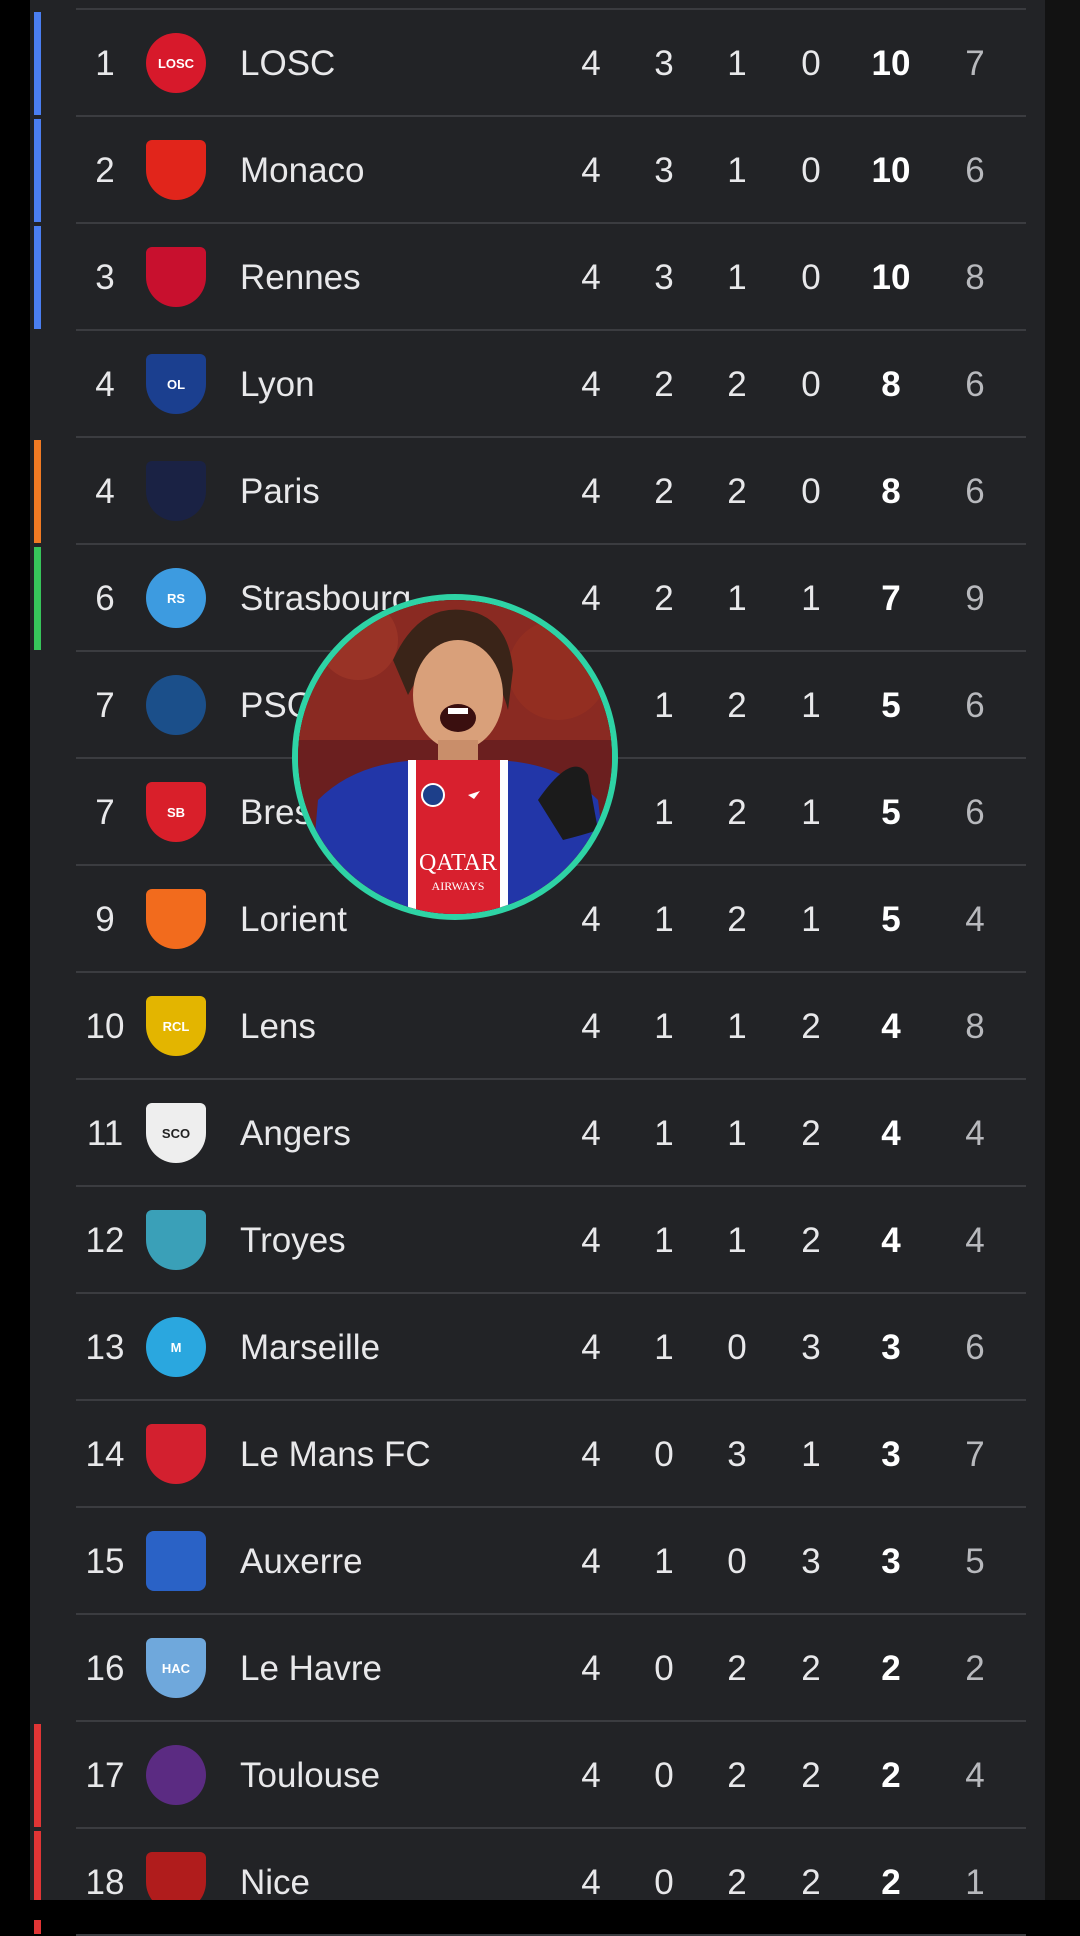  I want to click on rank: 16, so click(105, 1668).